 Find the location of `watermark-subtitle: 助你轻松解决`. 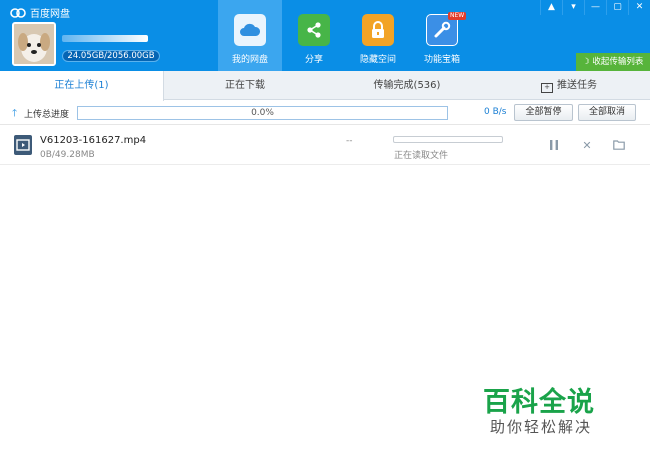

watermark-subtitle: 助你轻松解决 is located at coordinates (541, 427).